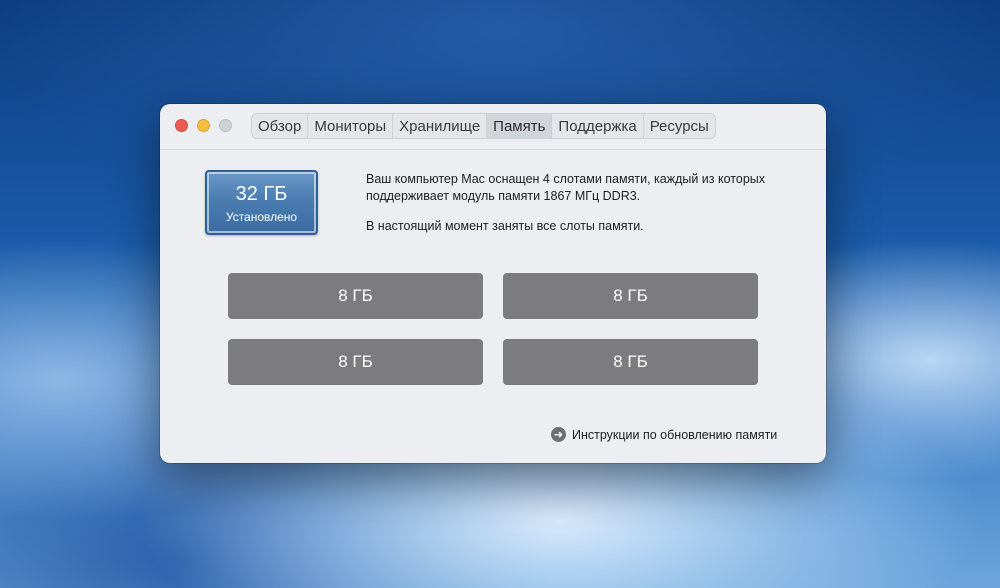 Image resolution: width=1000 pixels, height=588 pixels. What do you see at coordinates (225, 125) in the screenshot?
I see `zoom-button` at bounding box center [225, 125].